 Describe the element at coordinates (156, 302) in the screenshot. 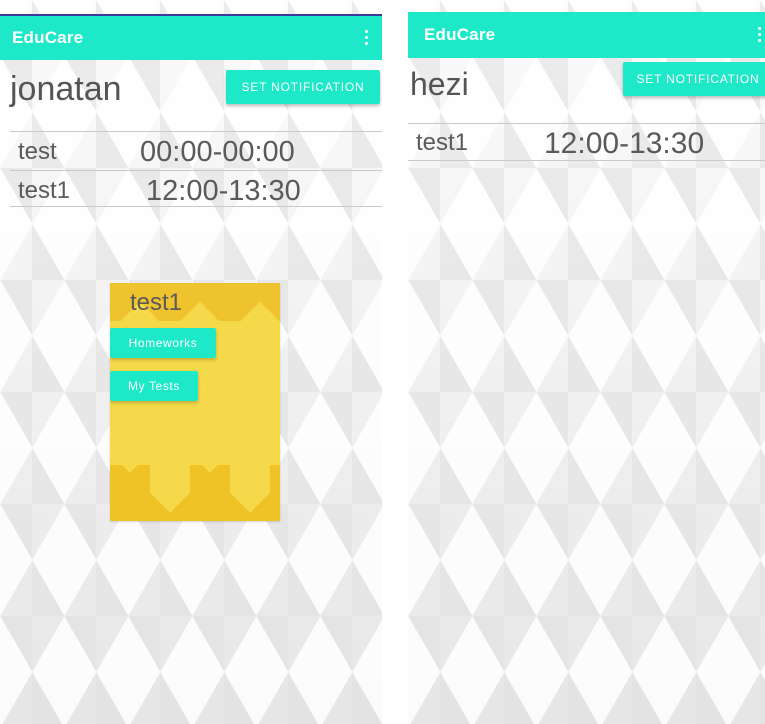

I see `course-card-title: test1` at that location.